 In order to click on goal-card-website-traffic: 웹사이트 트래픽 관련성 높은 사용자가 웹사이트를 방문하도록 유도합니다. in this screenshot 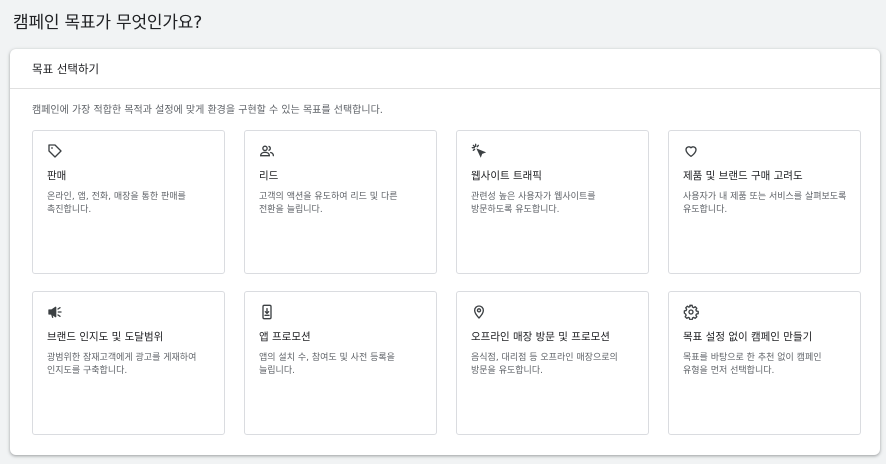, I will do `click(552, 202)`.